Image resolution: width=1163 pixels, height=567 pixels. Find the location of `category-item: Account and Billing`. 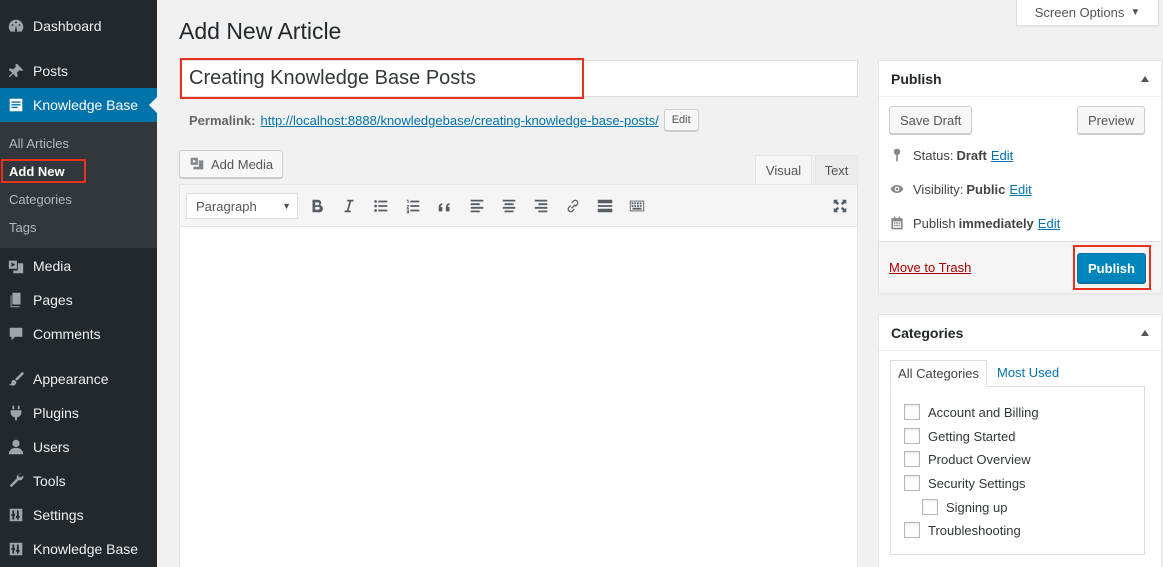

category-item: Account and Billing is located at coordinates (971, 412).